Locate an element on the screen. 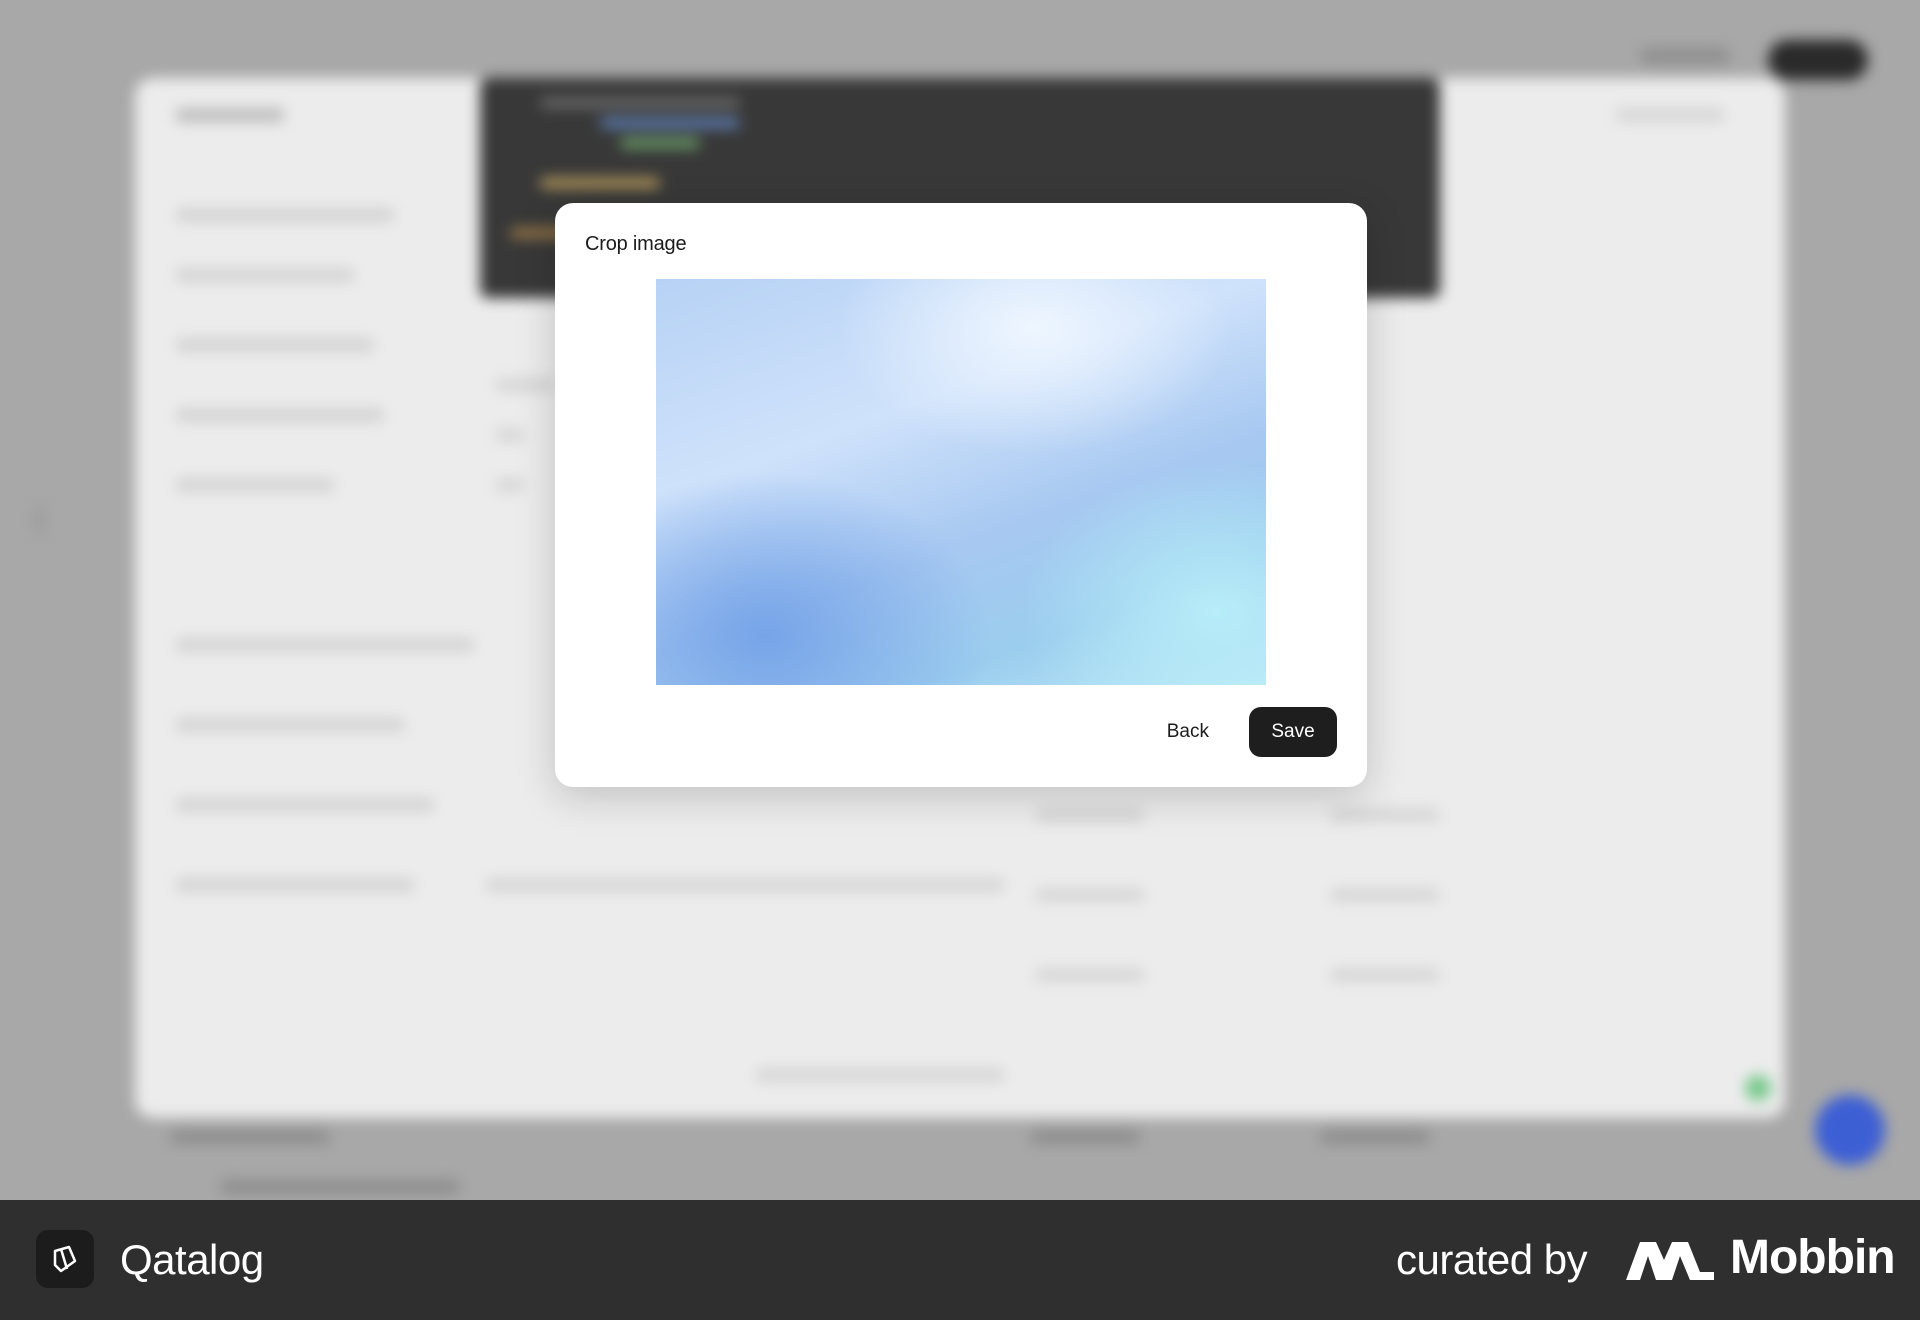 This screenshot has height=1320, width=1920. background-topbar-button is located at coordinates (1818, 60).